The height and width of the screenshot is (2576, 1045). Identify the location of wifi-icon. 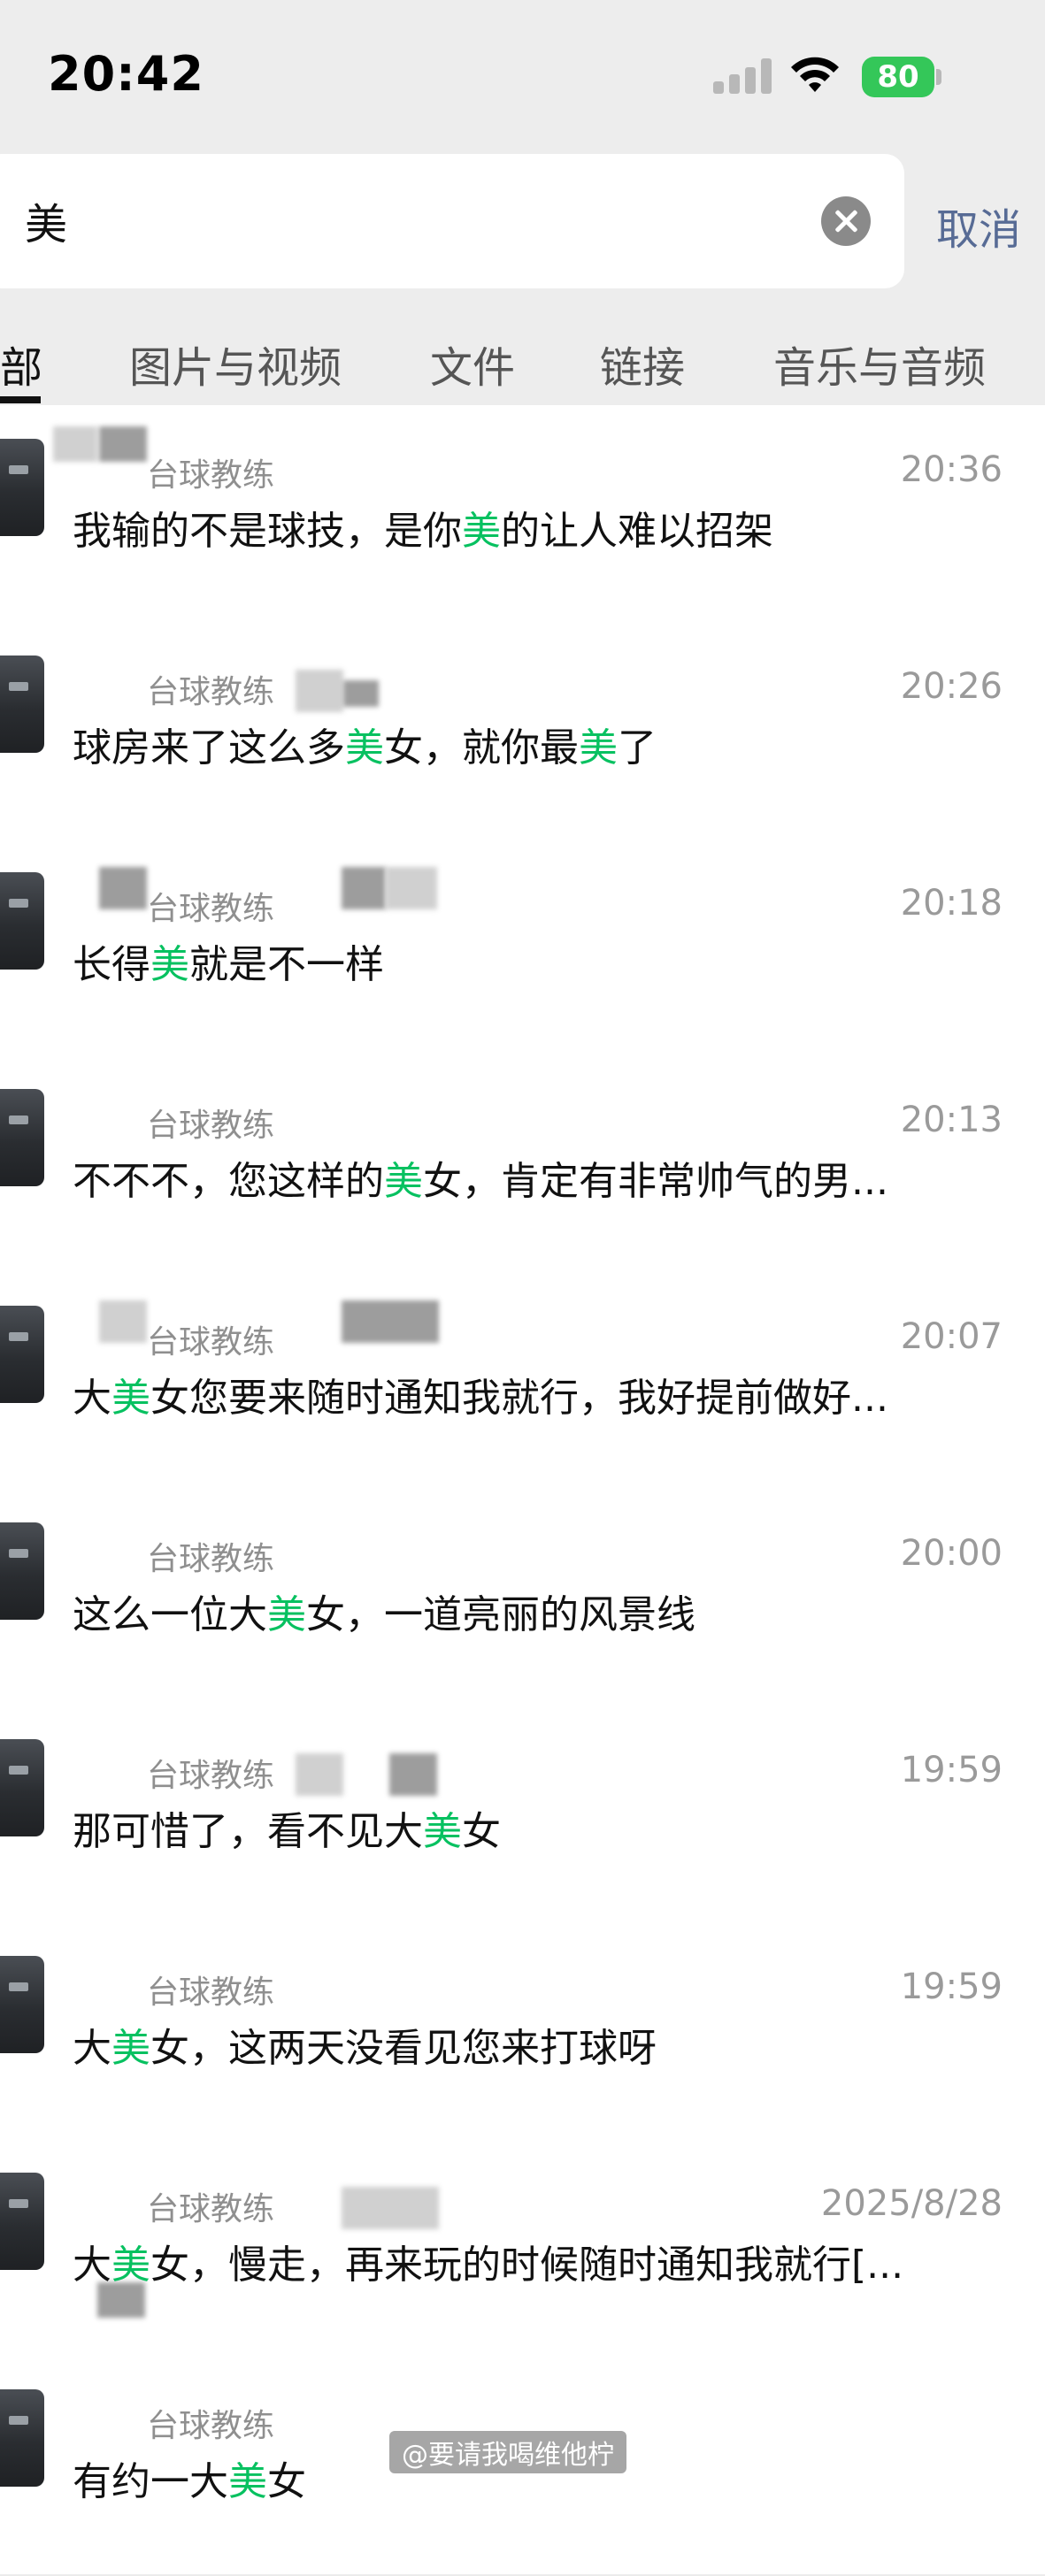
(815, 74).